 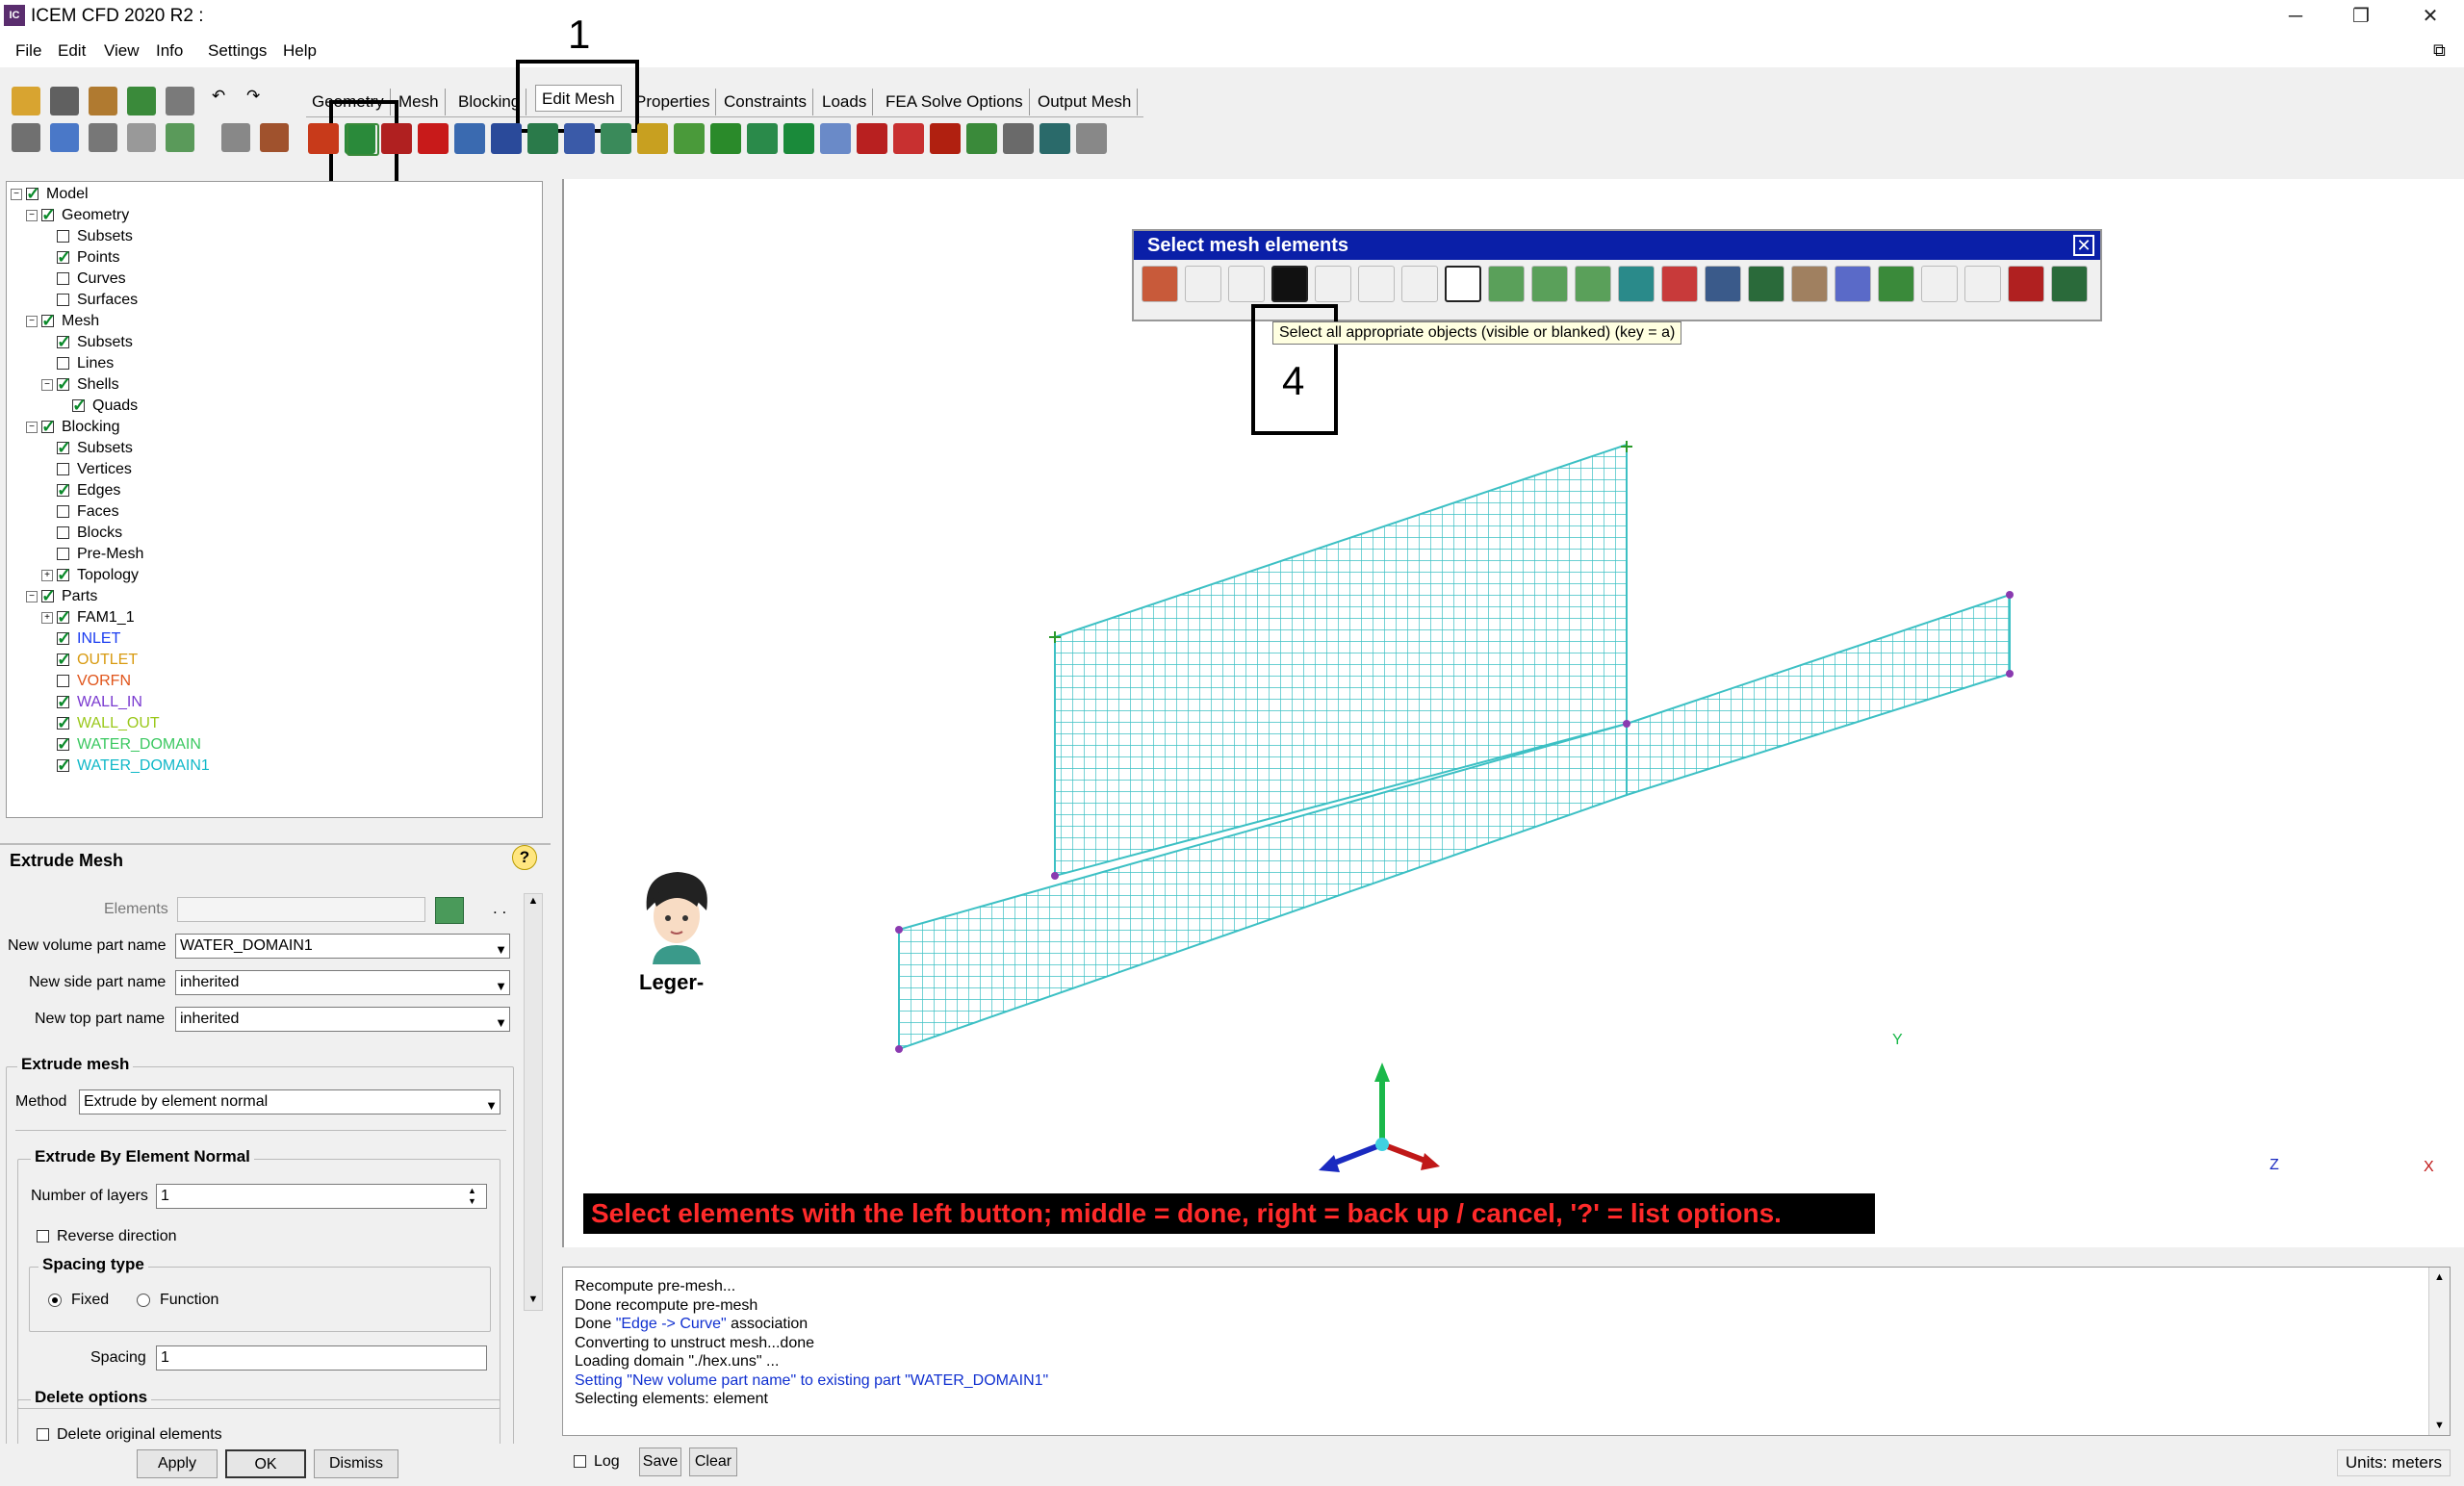 What do you see at coordinates (110, 723) in the screenshot?
I see `tree-item: WALL_OUT` at bounding box center [110, 723].